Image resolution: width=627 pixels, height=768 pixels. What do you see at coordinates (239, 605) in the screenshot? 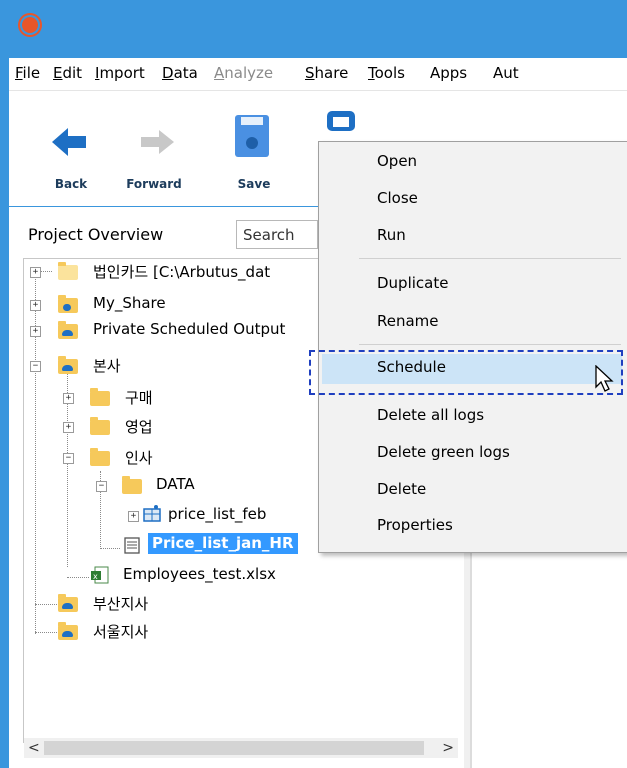
I see `tree-item: 부산지사` at bounding box center [239, 605].